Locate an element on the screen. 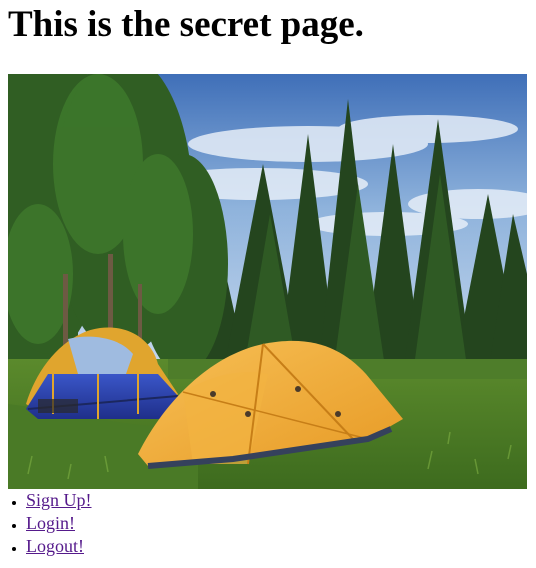 The height and width of the screenshot is (568, 536). page-title: This is the secret page. is located at coordinates (186, 24).